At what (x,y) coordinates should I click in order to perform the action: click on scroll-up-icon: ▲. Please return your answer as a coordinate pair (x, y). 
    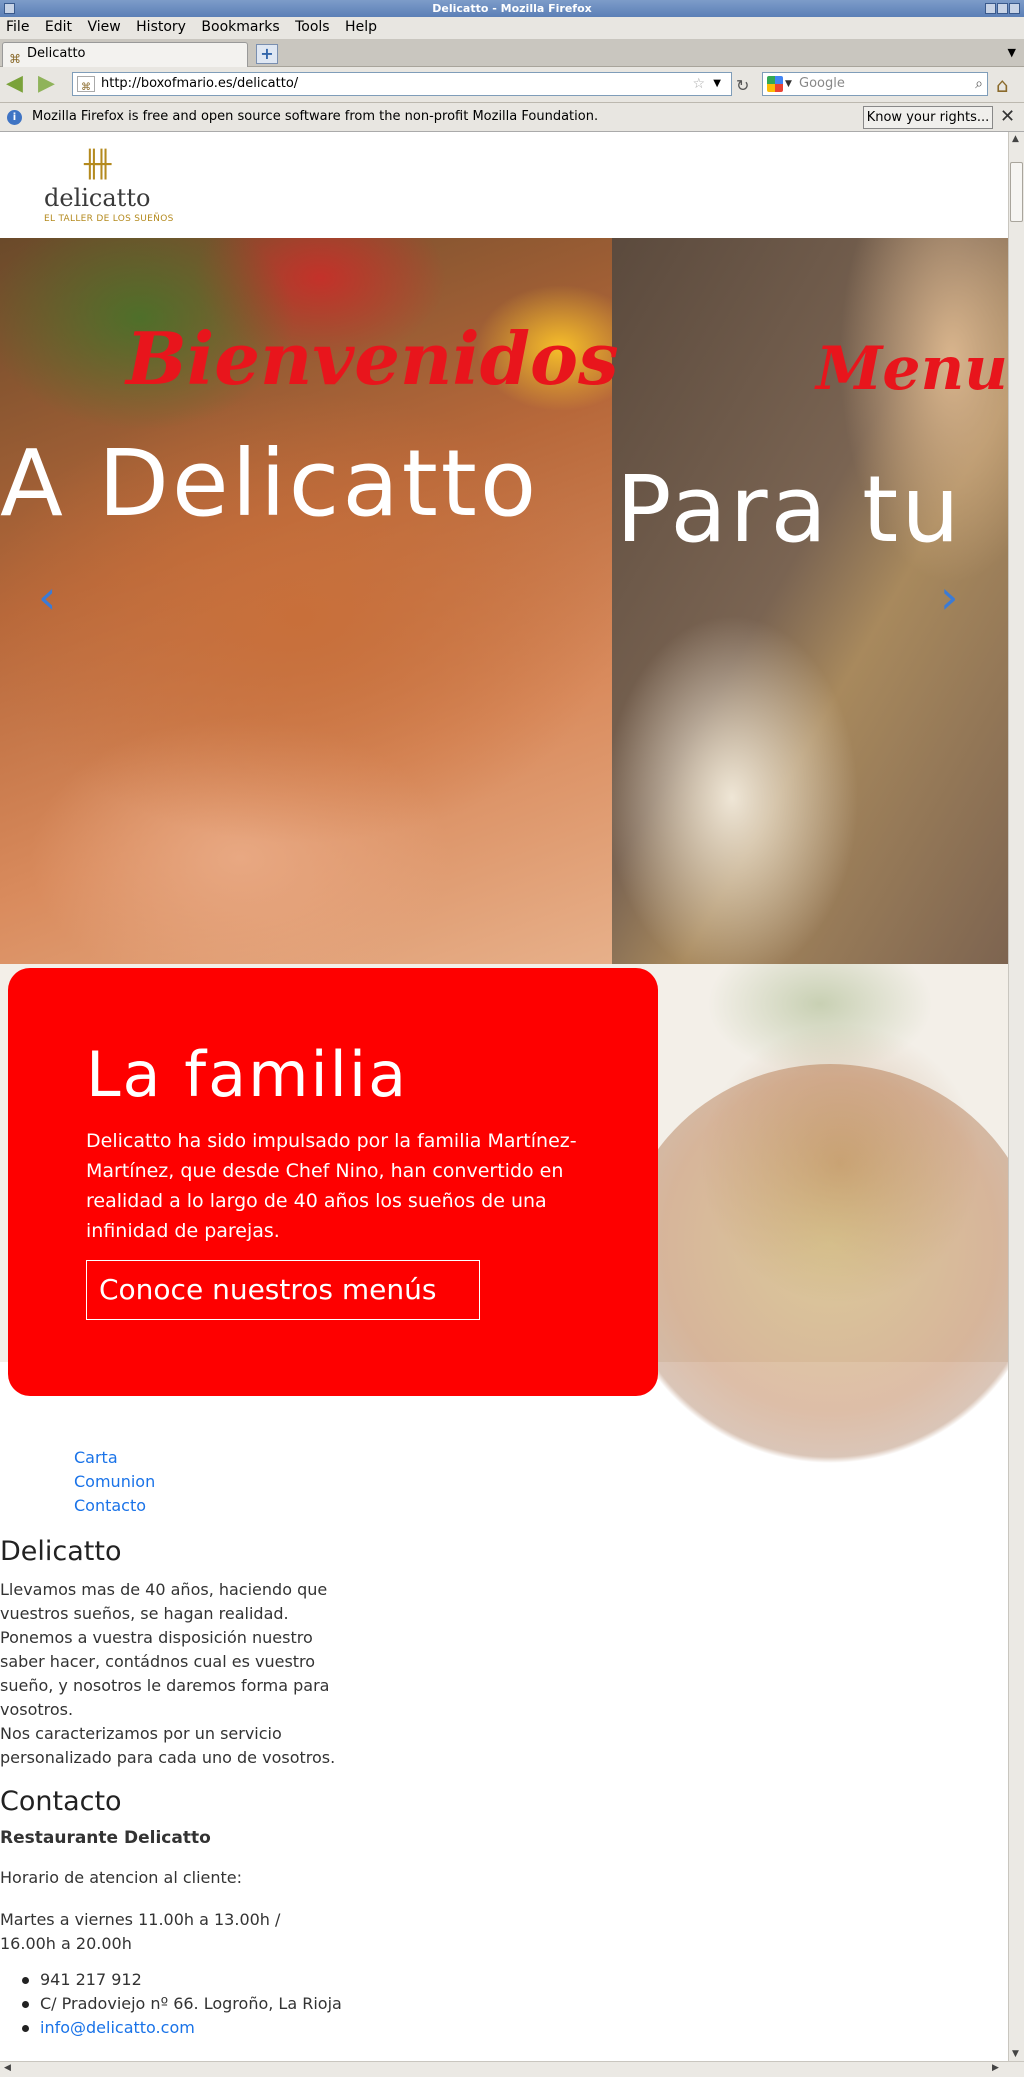
    Looking at the image, I should click on (1015, 139).